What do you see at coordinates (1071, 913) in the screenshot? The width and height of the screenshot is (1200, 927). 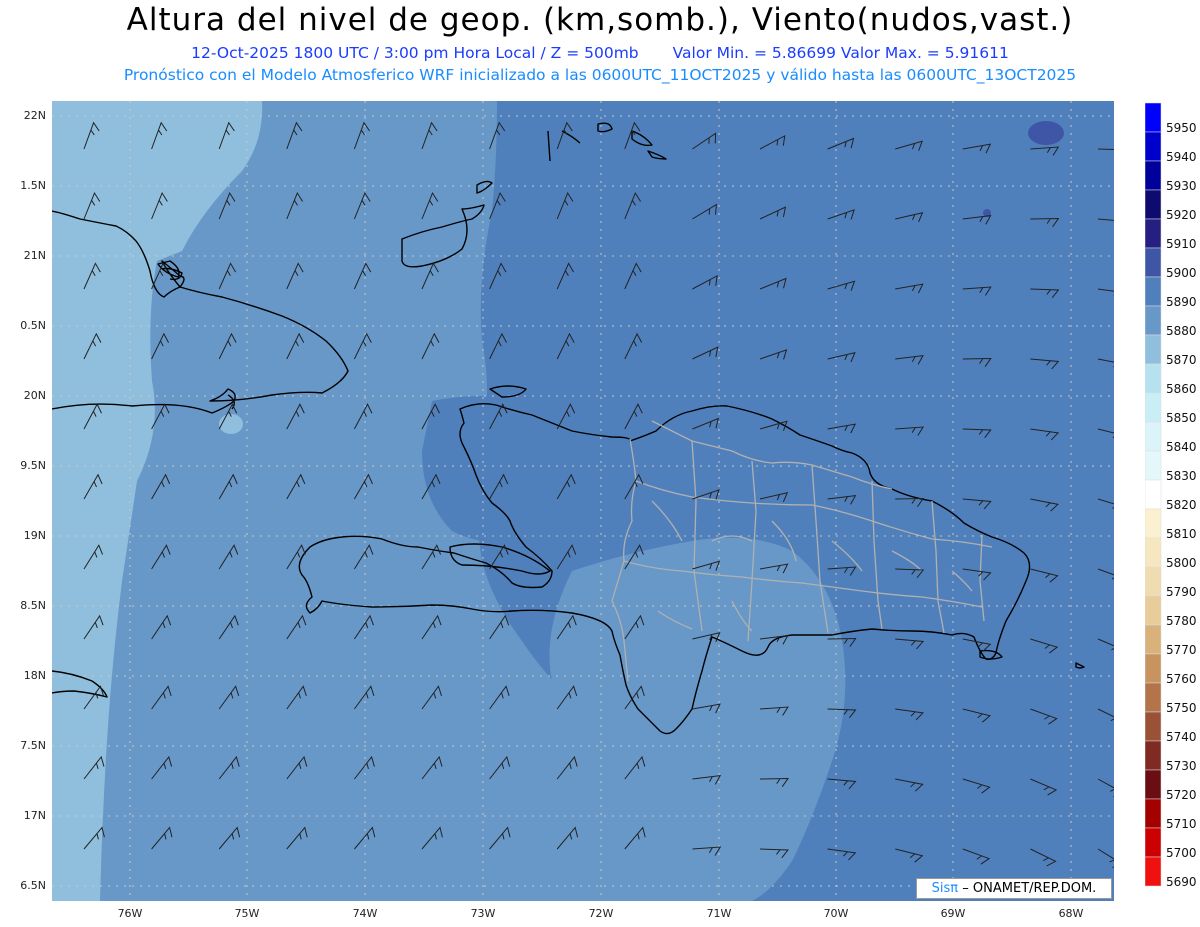 I see `lon-label: 68W` at bounding box center [1071, 913].